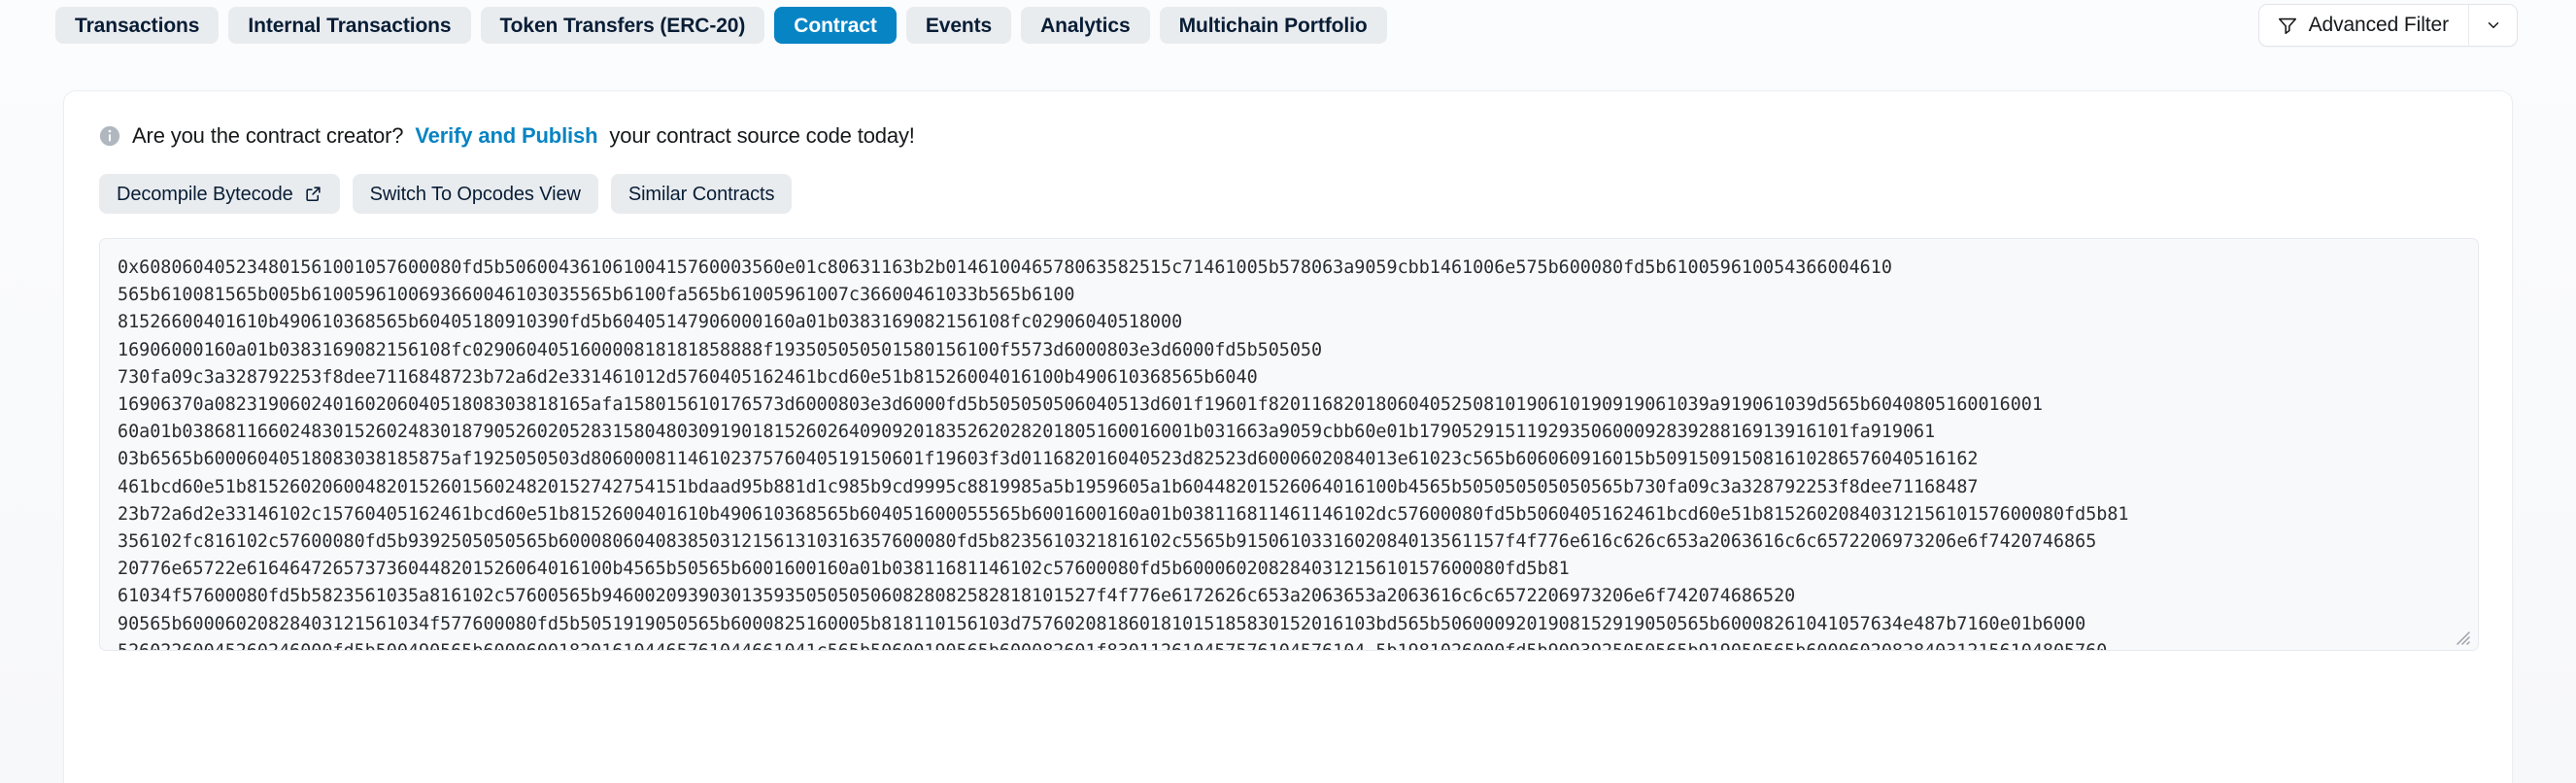 This screenshot has height=783, width=2576. What do you see at coordinates (958, 26) in the screenshot?
I see `tab-events: Events` at bounding box center [958, 26].